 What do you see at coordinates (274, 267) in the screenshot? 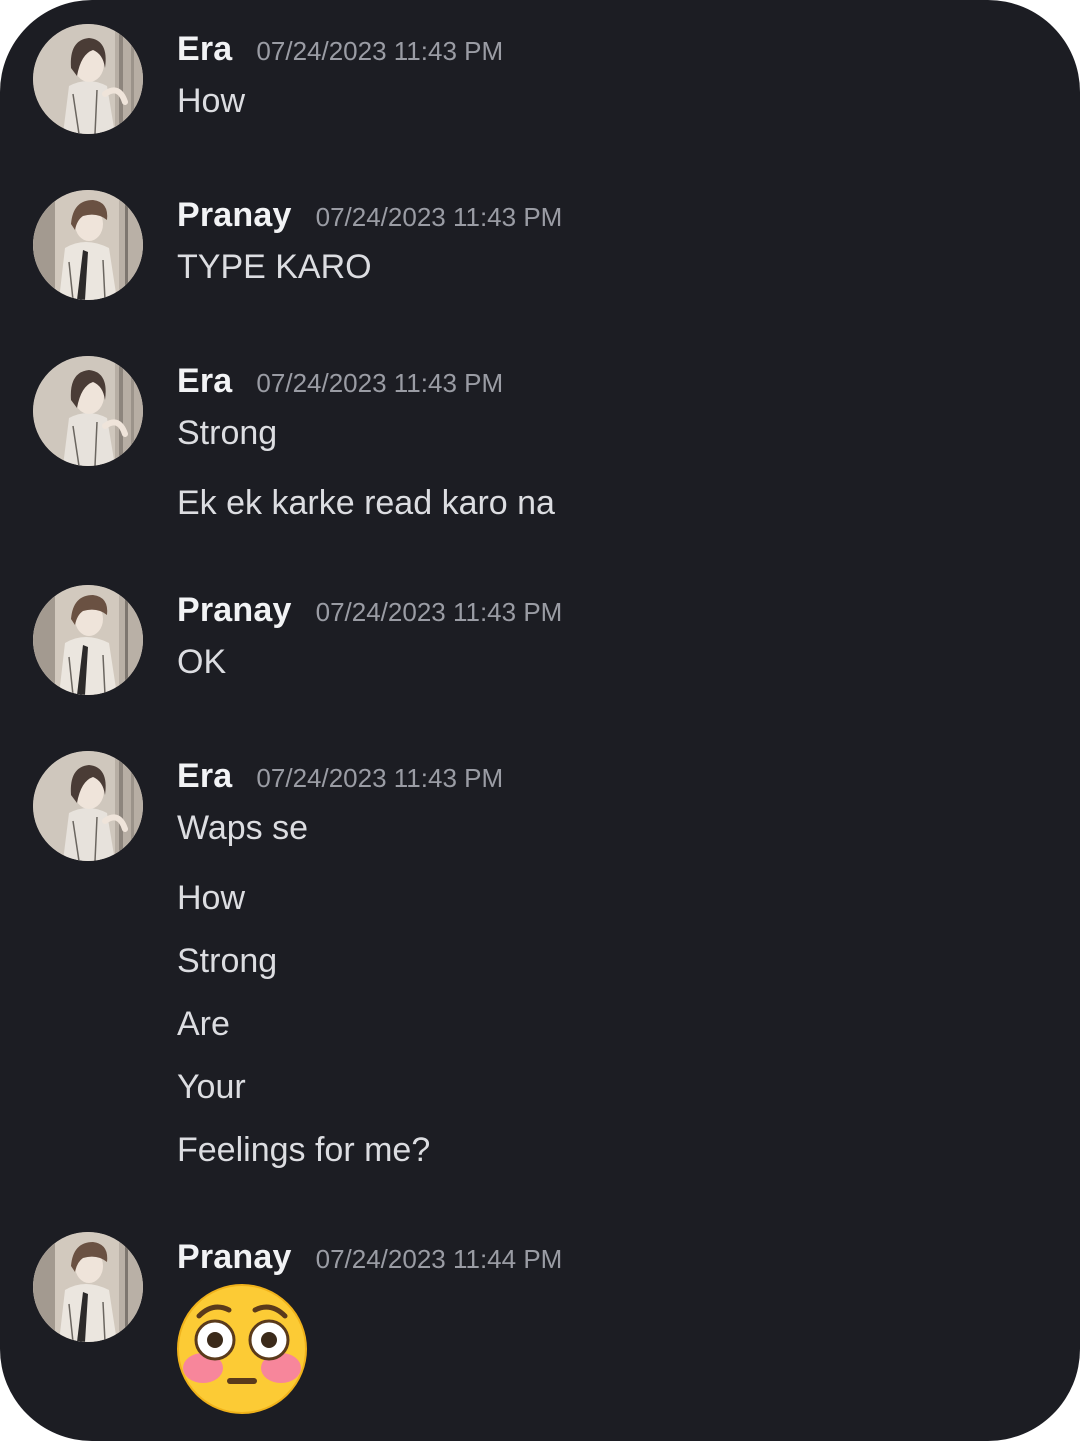
I see `message-text: TYPE KARO` at bounding box center [274, 267].